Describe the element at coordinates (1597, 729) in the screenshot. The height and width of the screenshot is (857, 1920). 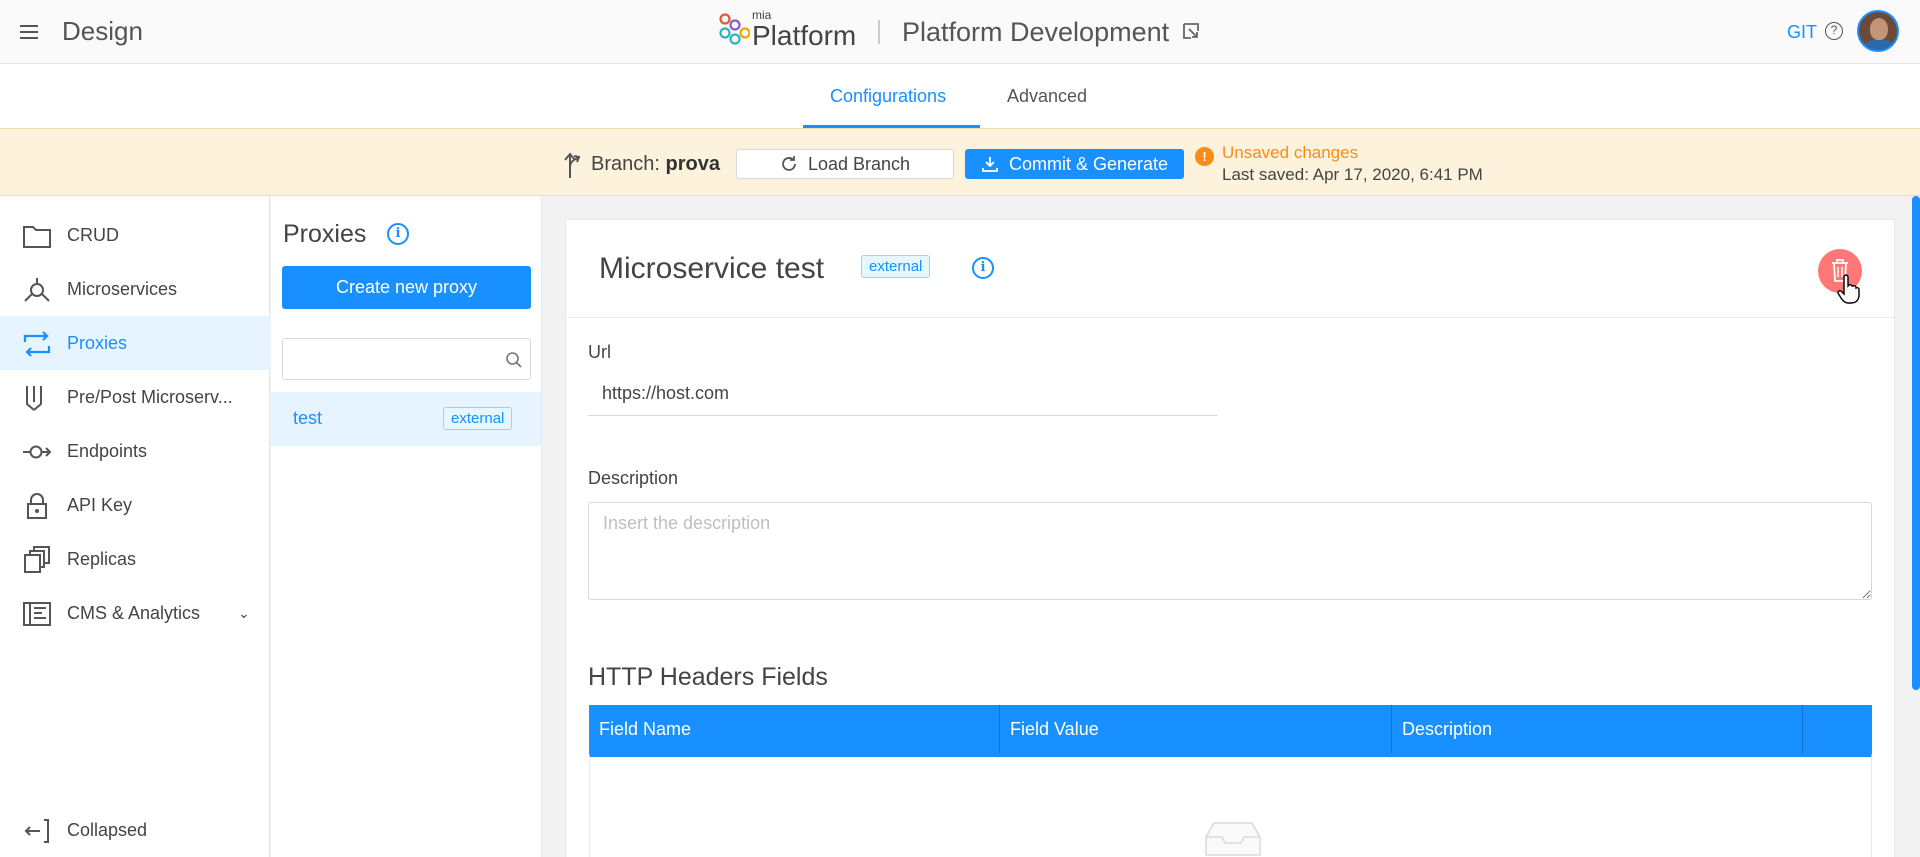
I see `column-description: Description` at that location.